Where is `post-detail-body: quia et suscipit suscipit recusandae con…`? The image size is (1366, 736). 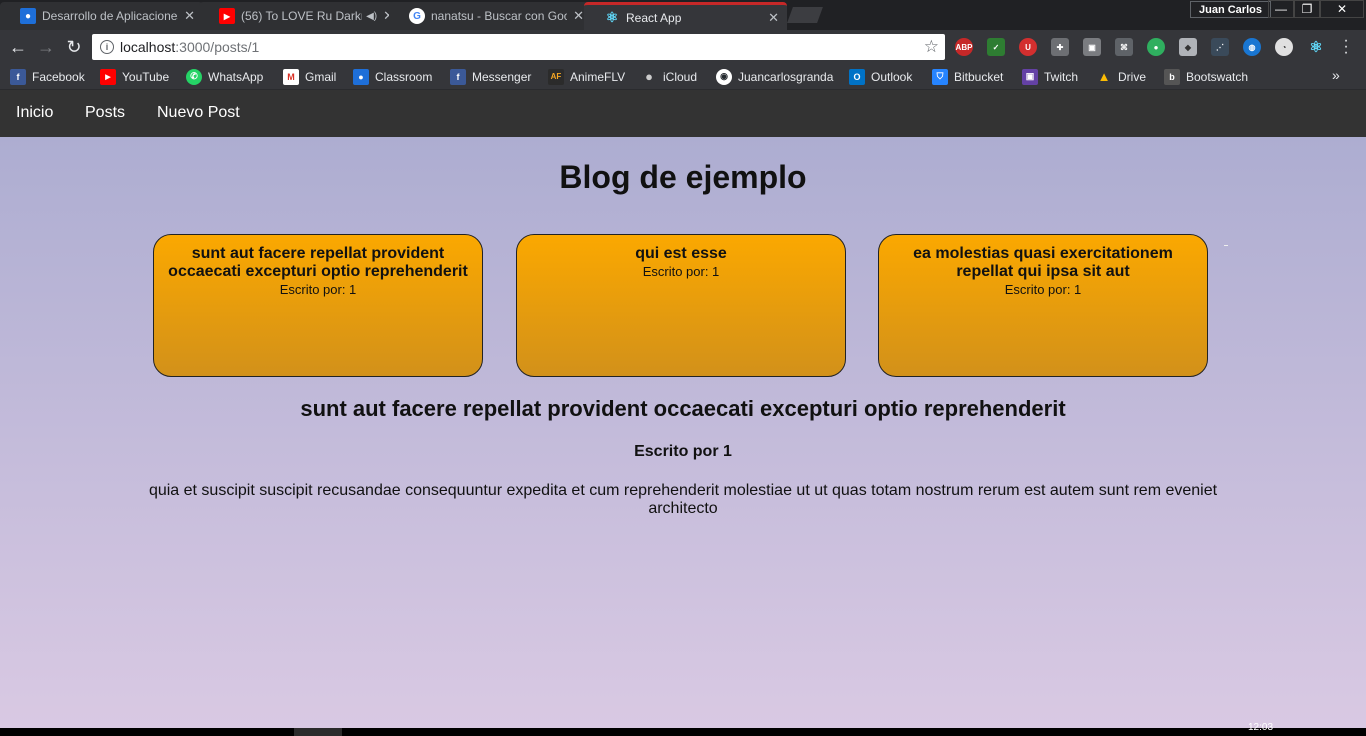 post-detail-body: quia et suscipit suscipit recusandae con… is located at coordinates (683, 499).